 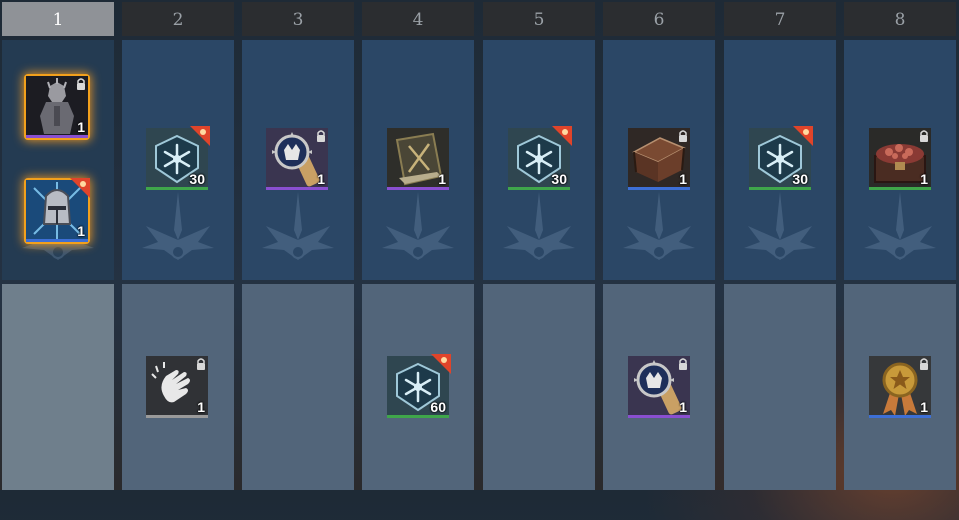 I want to click on reward-item-chest: 1, so click(x=659, y=159).